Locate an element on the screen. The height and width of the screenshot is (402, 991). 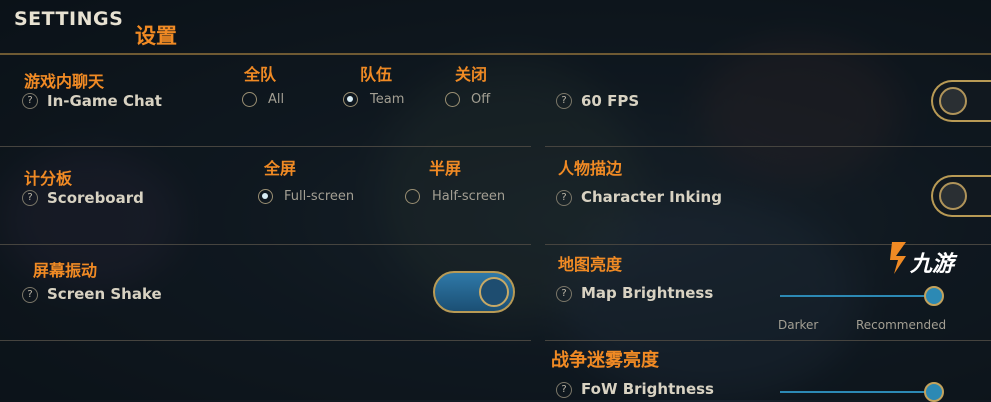
map-brightness-label-cn: 地图亮度 is located at coordinates (590, 264).